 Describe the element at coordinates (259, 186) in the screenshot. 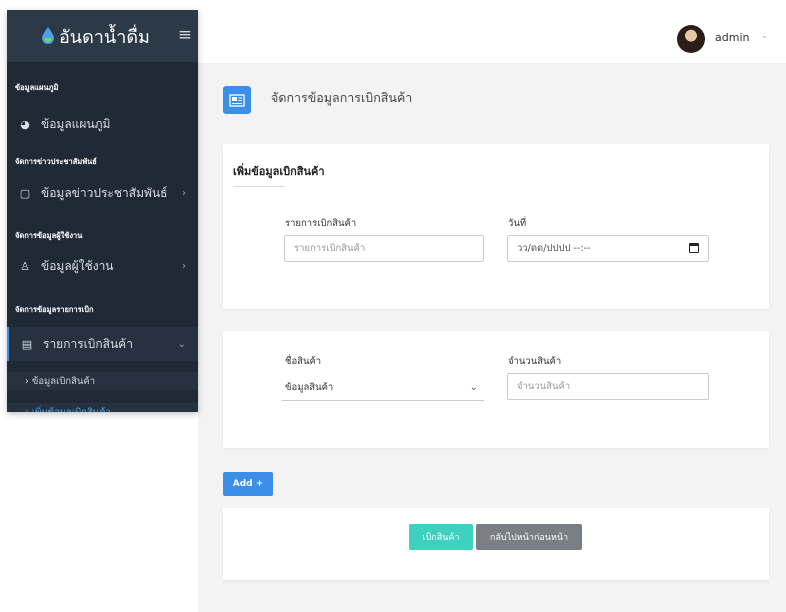

I see `title-underline` at that location.